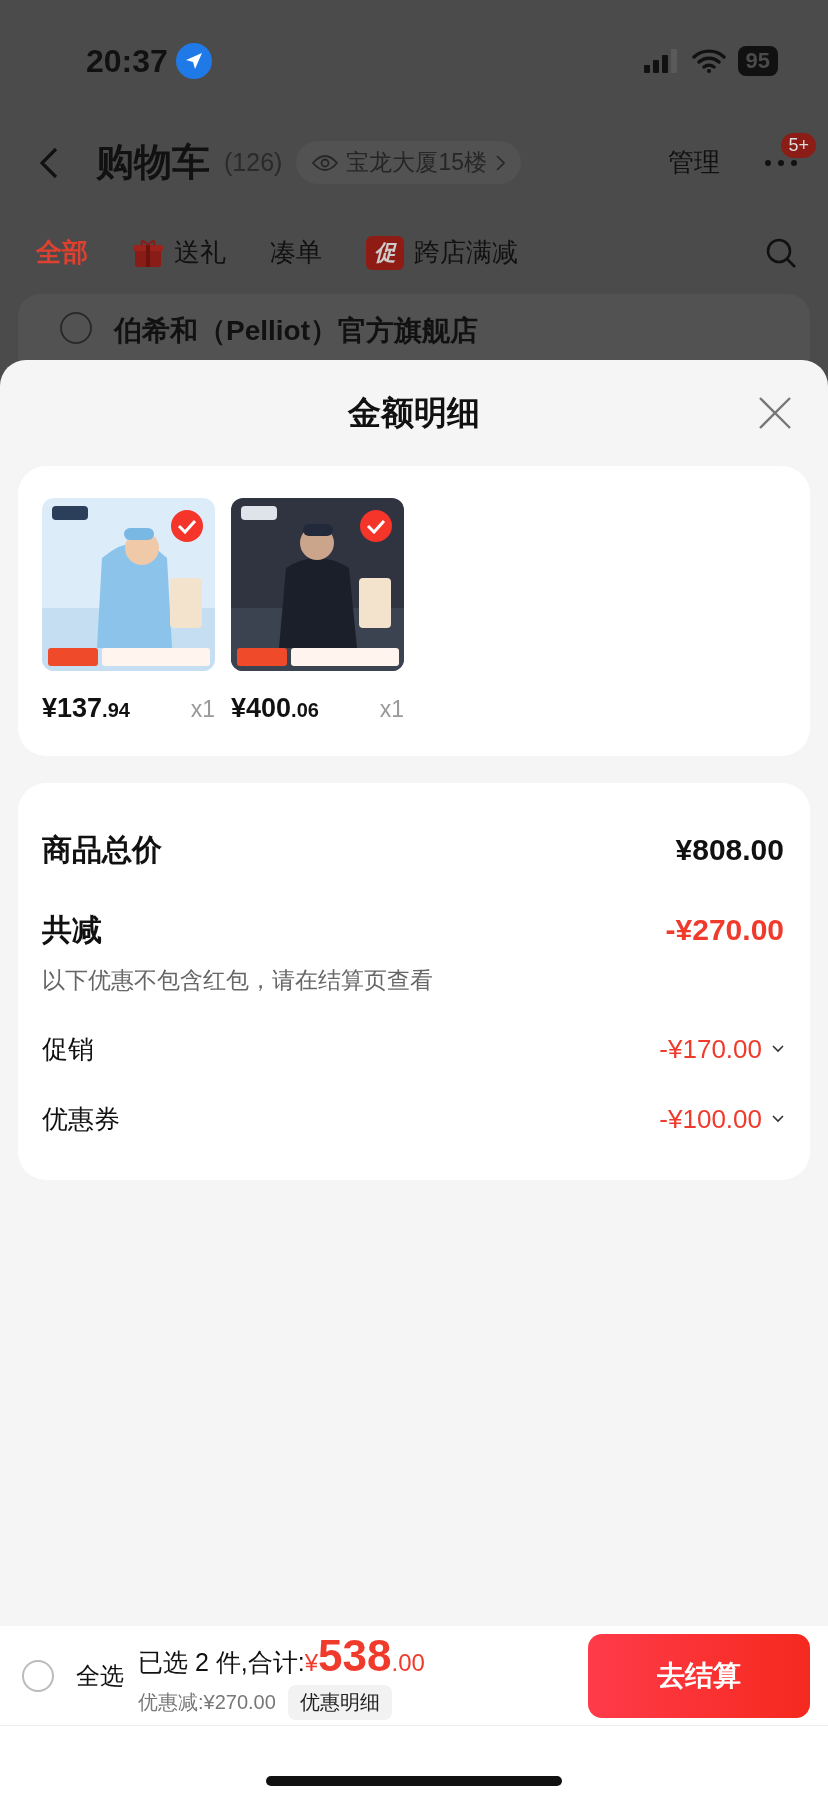 The width and height of the screenshot is (828, 1801). Describe the element at coordinates (694, 162) in the screenshot. I see `manage-button: 管理` at that location.